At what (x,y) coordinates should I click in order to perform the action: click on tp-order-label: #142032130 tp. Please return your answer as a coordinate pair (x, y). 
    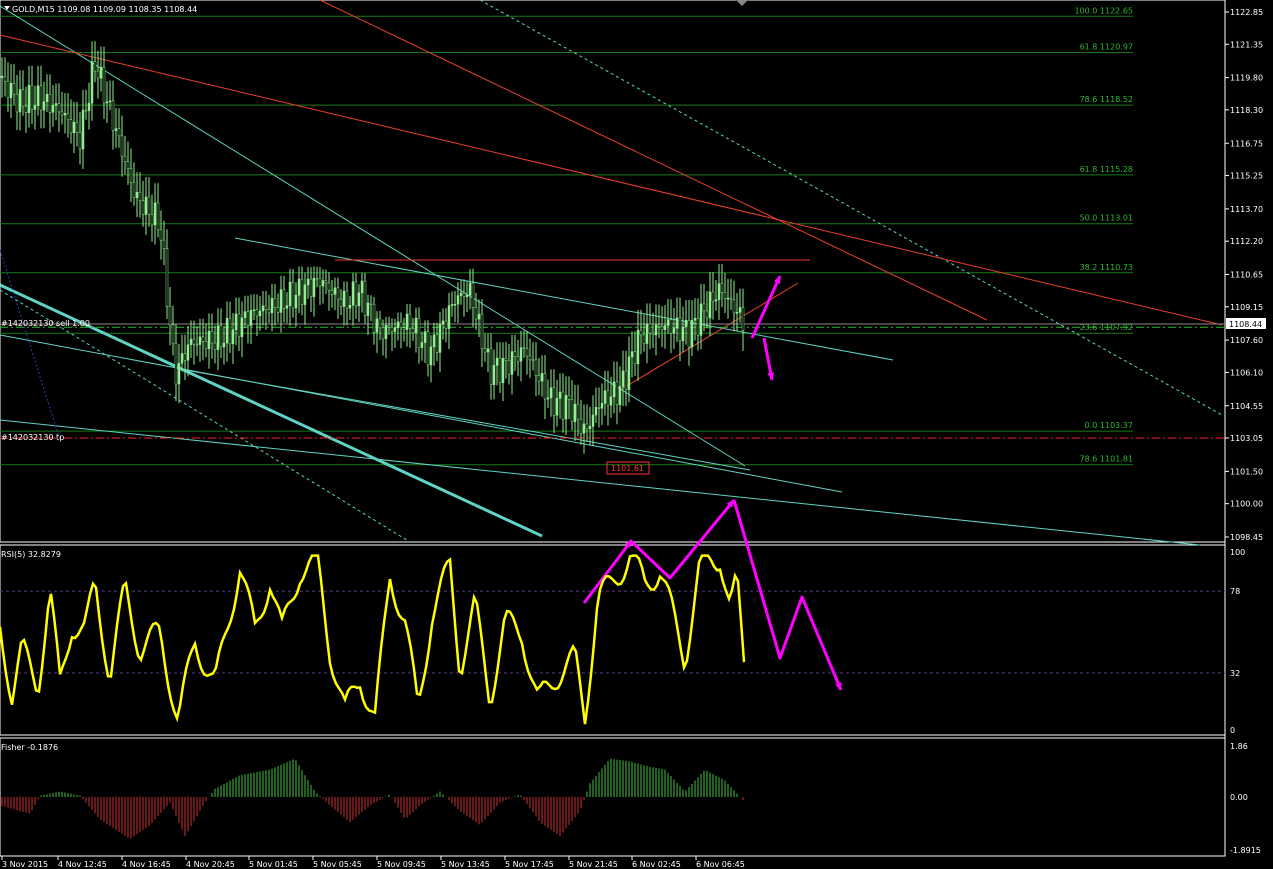
    Looking at the image, I should click on (32, 437).